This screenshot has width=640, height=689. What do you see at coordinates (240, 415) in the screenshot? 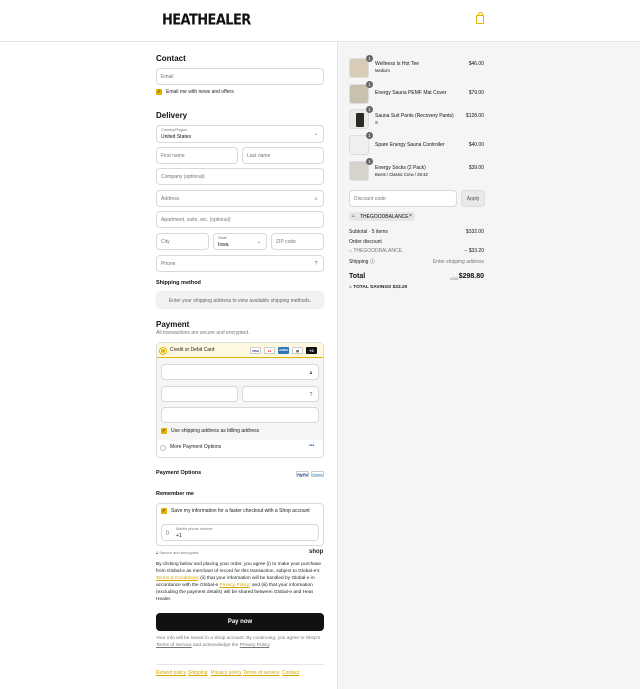
I see `name-on-card-field` at bounding box center [240, 415].